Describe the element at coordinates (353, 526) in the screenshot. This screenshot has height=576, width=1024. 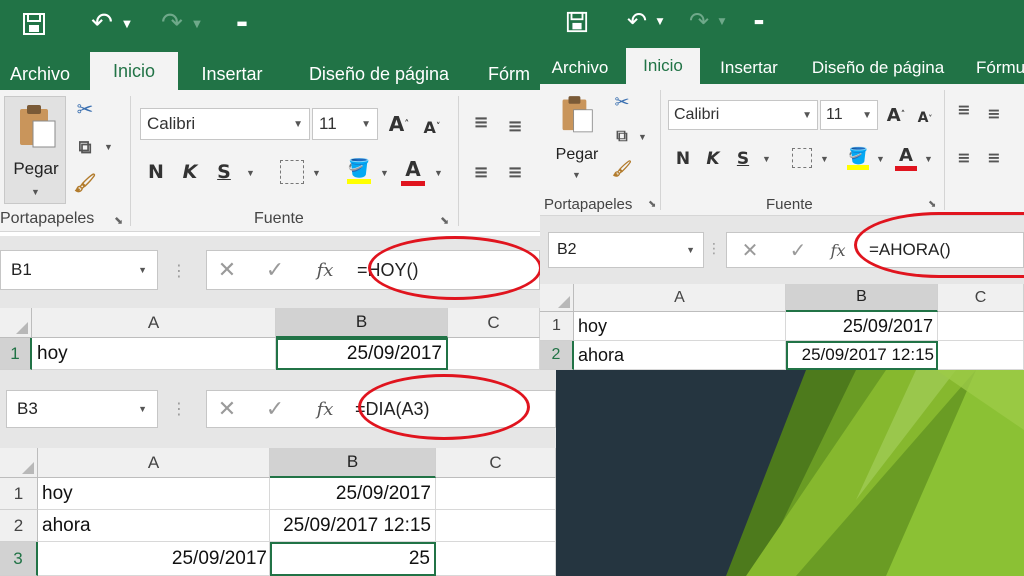
I see `table-cell: 25/09/2017 12:15` at that location.